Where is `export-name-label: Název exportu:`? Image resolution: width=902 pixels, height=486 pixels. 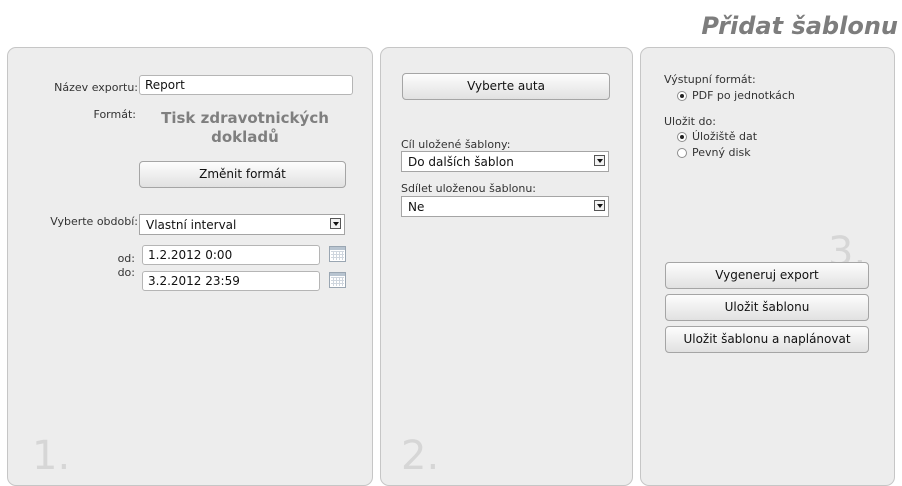
export-name-label: Název exportu: is located at coordinates (96, 87).